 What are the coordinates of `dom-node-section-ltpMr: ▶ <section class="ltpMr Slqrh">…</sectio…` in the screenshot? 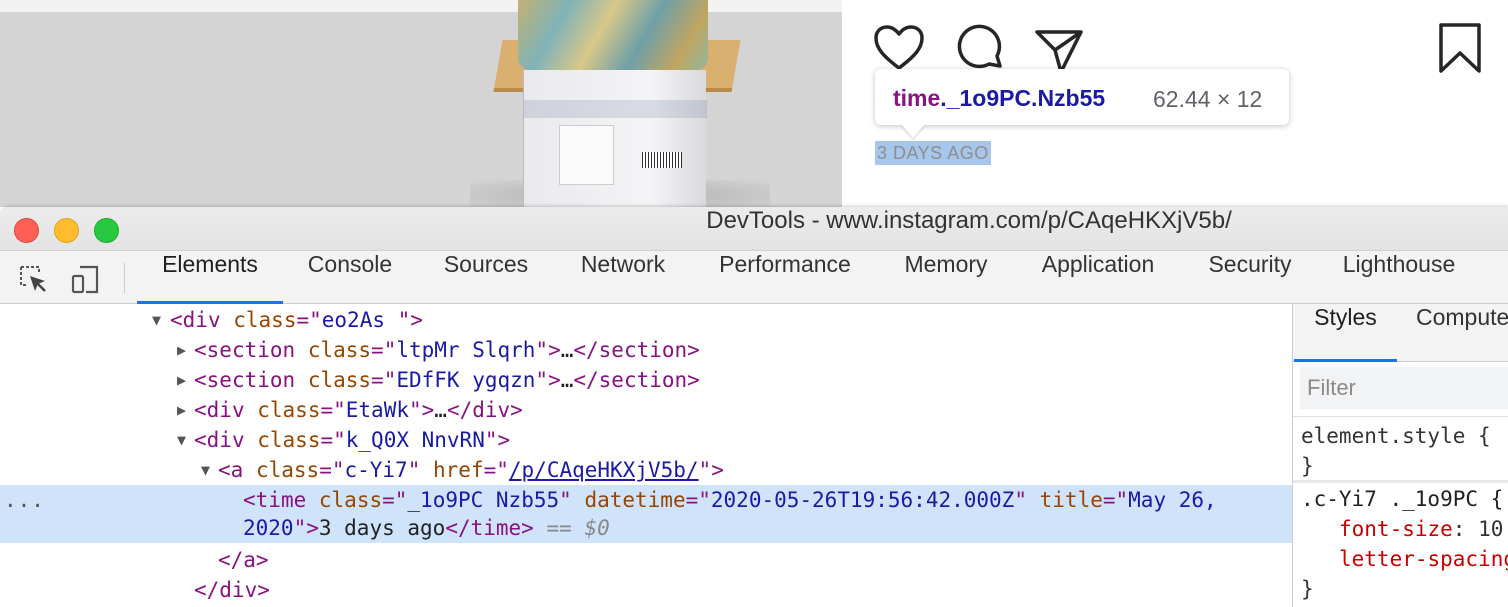 It's located at (646, 350).